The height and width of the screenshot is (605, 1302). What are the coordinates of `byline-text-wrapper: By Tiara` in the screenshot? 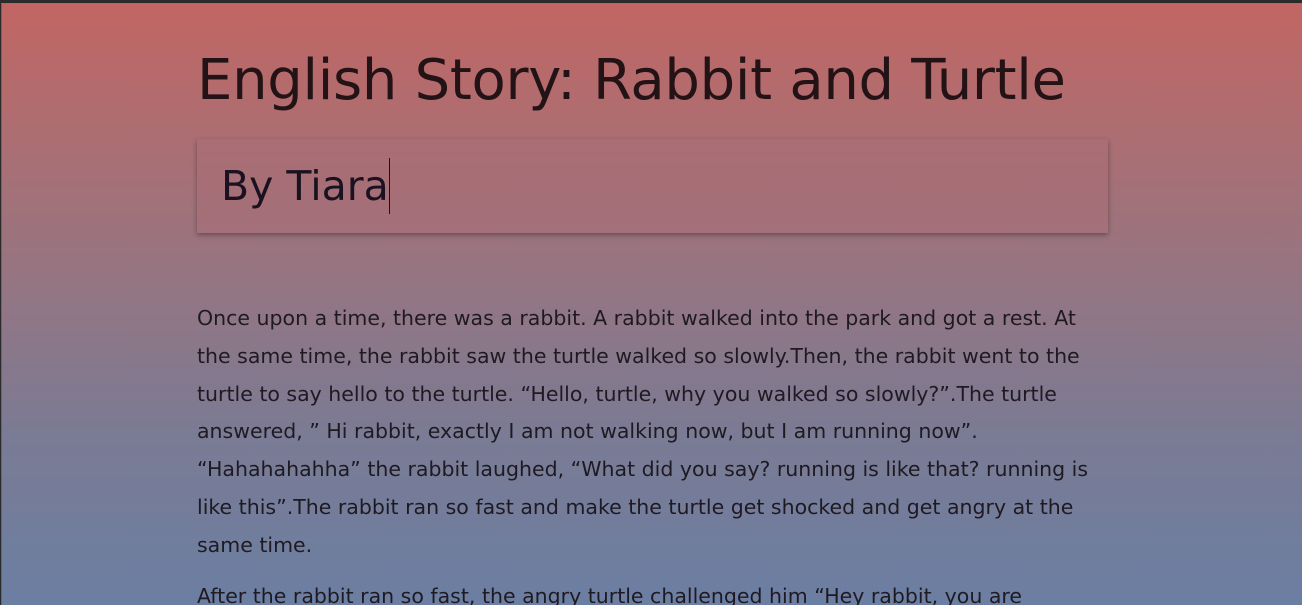 It's located at (305, 186).